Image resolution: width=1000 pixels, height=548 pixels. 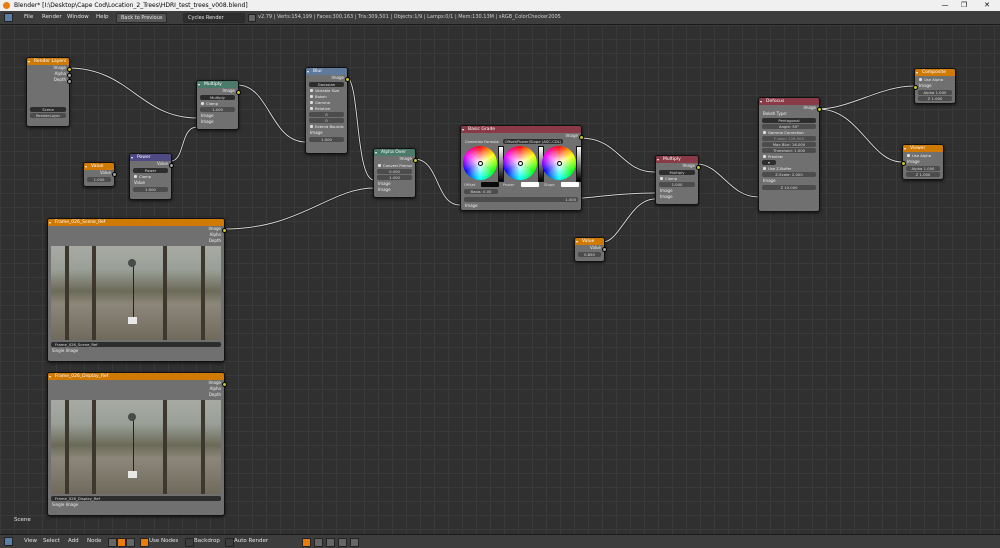 I want to click on power-color-wheel, so click(x=520, y=163).